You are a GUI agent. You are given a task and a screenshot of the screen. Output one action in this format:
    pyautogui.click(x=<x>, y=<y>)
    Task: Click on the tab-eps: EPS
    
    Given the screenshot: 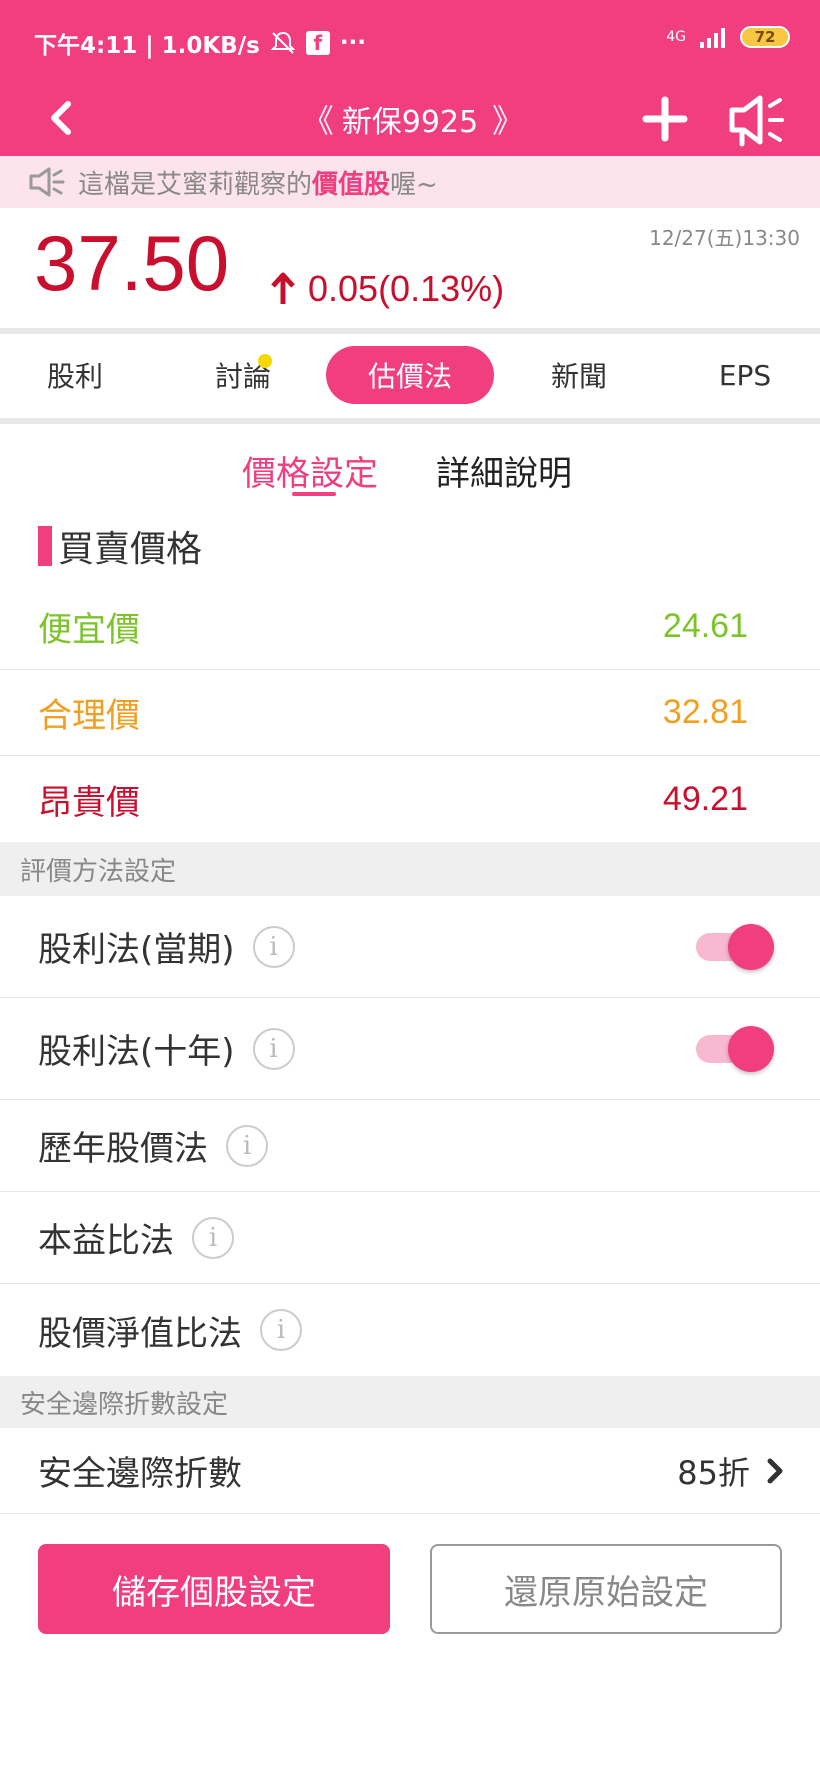 What is the action you would take?
    pyautogui.click(x=745, y=375)
    